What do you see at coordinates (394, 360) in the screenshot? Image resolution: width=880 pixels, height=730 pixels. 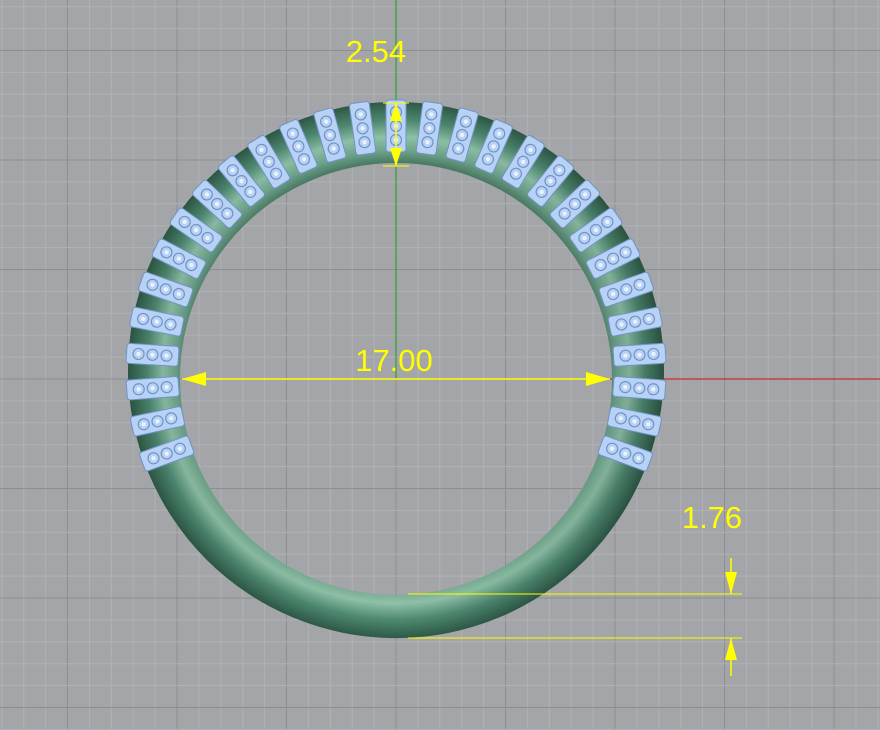 I see `inner-diameter-value: 17.00` at bounding box center [394, 360].